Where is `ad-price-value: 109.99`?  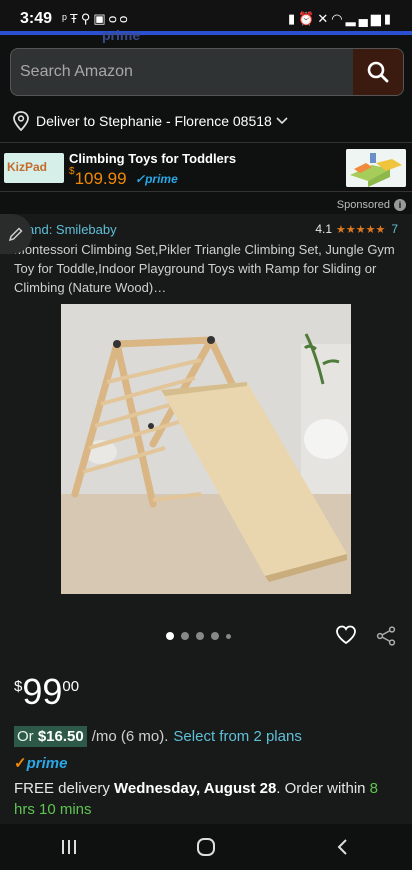 ad-price-value: 109.99 is located at coordinates (100, 178).